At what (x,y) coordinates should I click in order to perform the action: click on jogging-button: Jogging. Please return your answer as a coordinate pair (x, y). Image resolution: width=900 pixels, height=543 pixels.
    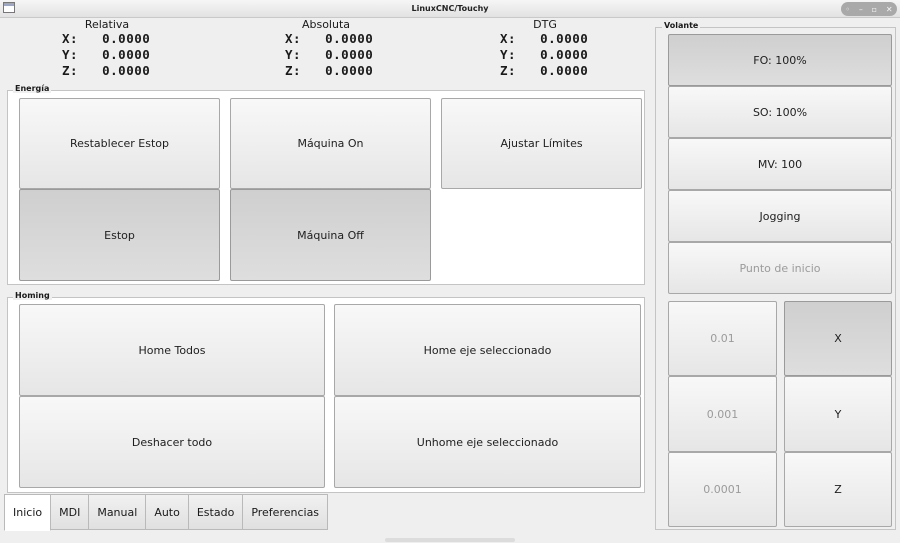
    Looking at the image, I should click on (780, 216).